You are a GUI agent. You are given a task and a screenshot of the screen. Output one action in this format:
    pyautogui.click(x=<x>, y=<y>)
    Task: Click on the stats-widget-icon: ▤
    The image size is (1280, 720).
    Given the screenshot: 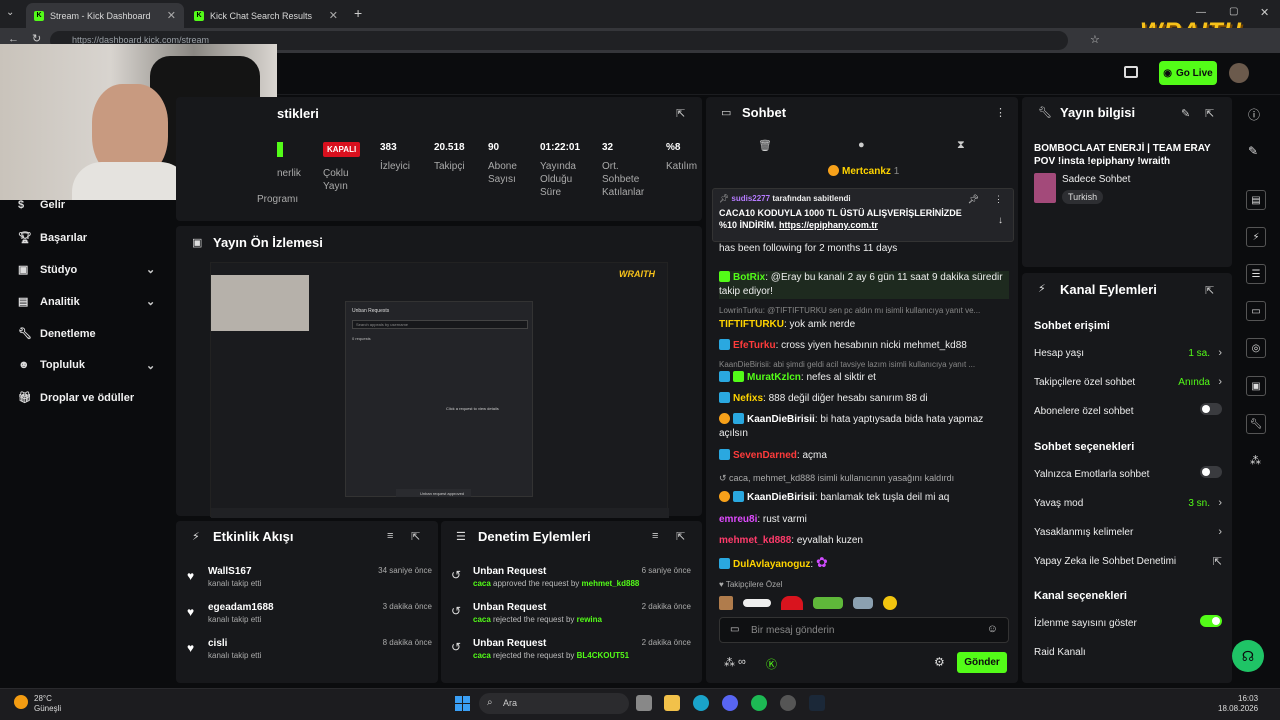 What is the action you would take?
    pyautogui.click(x=1256, y=200)
    